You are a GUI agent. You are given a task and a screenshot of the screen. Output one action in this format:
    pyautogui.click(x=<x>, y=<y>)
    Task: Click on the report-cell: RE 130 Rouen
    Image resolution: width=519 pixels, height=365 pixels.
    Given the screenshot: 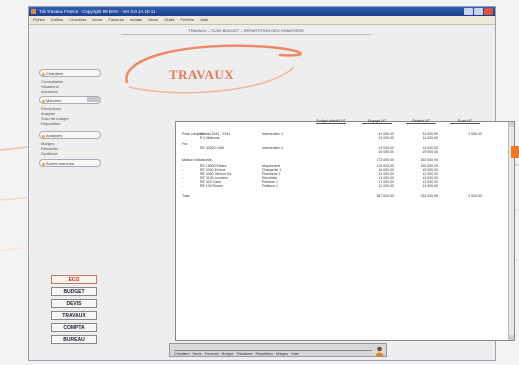 What is the action you would take?
    pyautogui.click(x=211, y=186)
    